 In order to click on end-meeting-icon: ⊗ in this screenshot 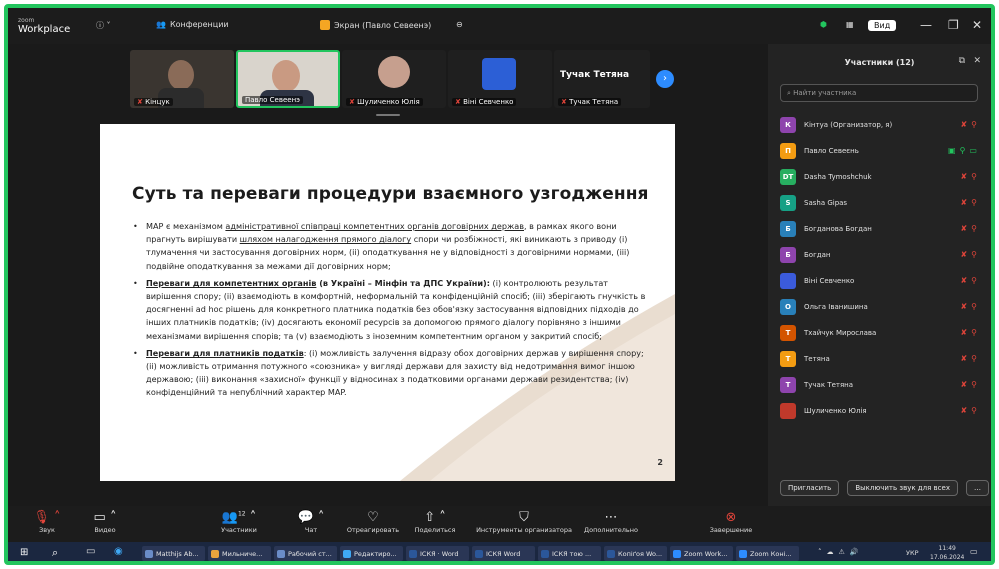, I will do `click(731, 517)`.